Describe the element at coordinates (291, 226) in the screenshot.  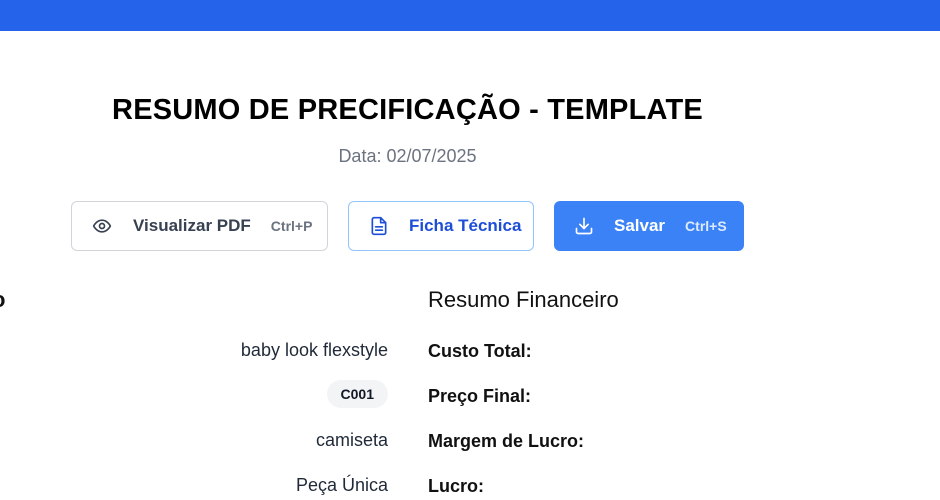
I see `view-pdf-shortcut: Ctrl+P` at that location.